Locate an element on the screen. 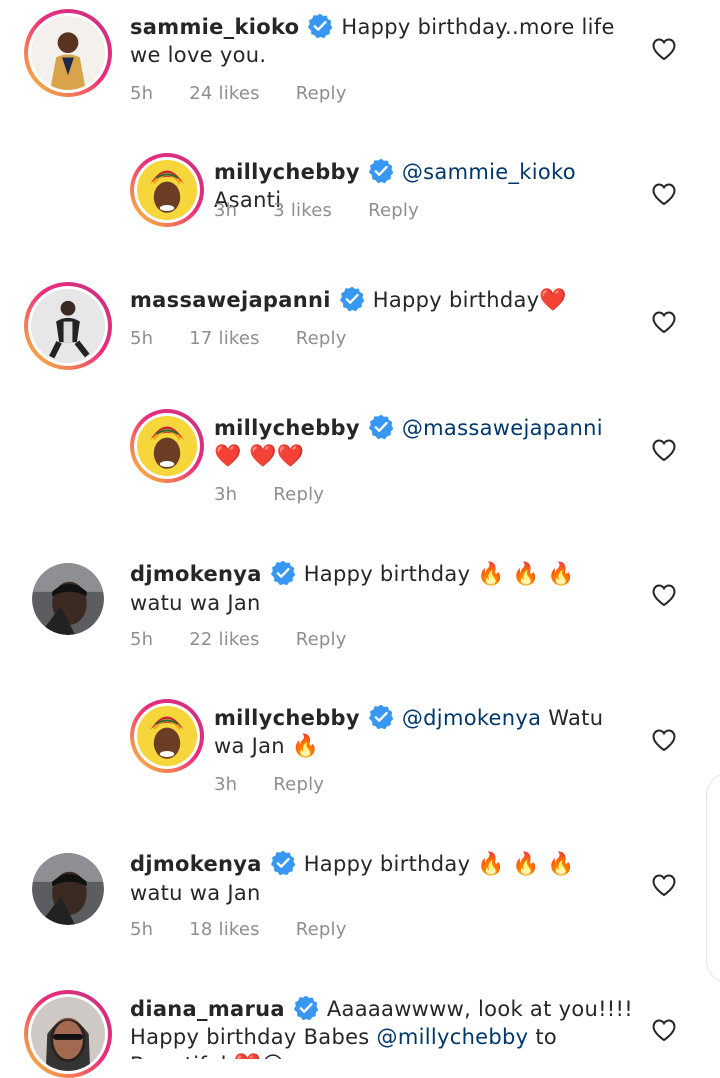 This screenshot has width=720, height=1078. comment-meta: 5h 24 likes Reply is located at coordinates (256, 93).